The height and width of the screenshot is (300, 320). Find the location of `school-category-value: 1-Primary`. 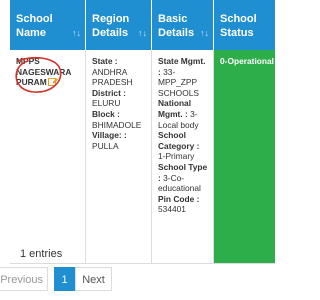

school-category-value: 1-Primary is located at coordinates (176, 156).